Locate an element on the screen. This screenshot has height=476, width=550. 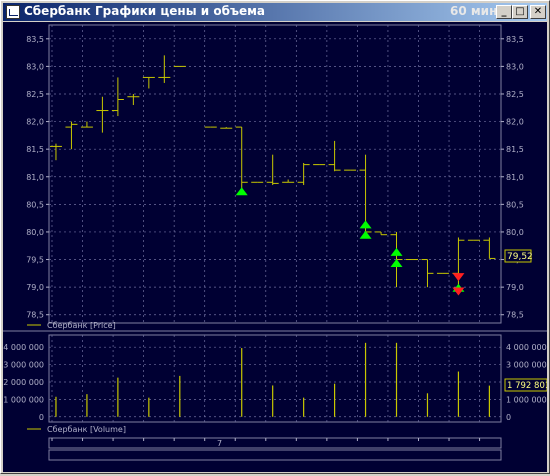
price-tick-label-left: 79,0 is located at coordinates (35, 287).